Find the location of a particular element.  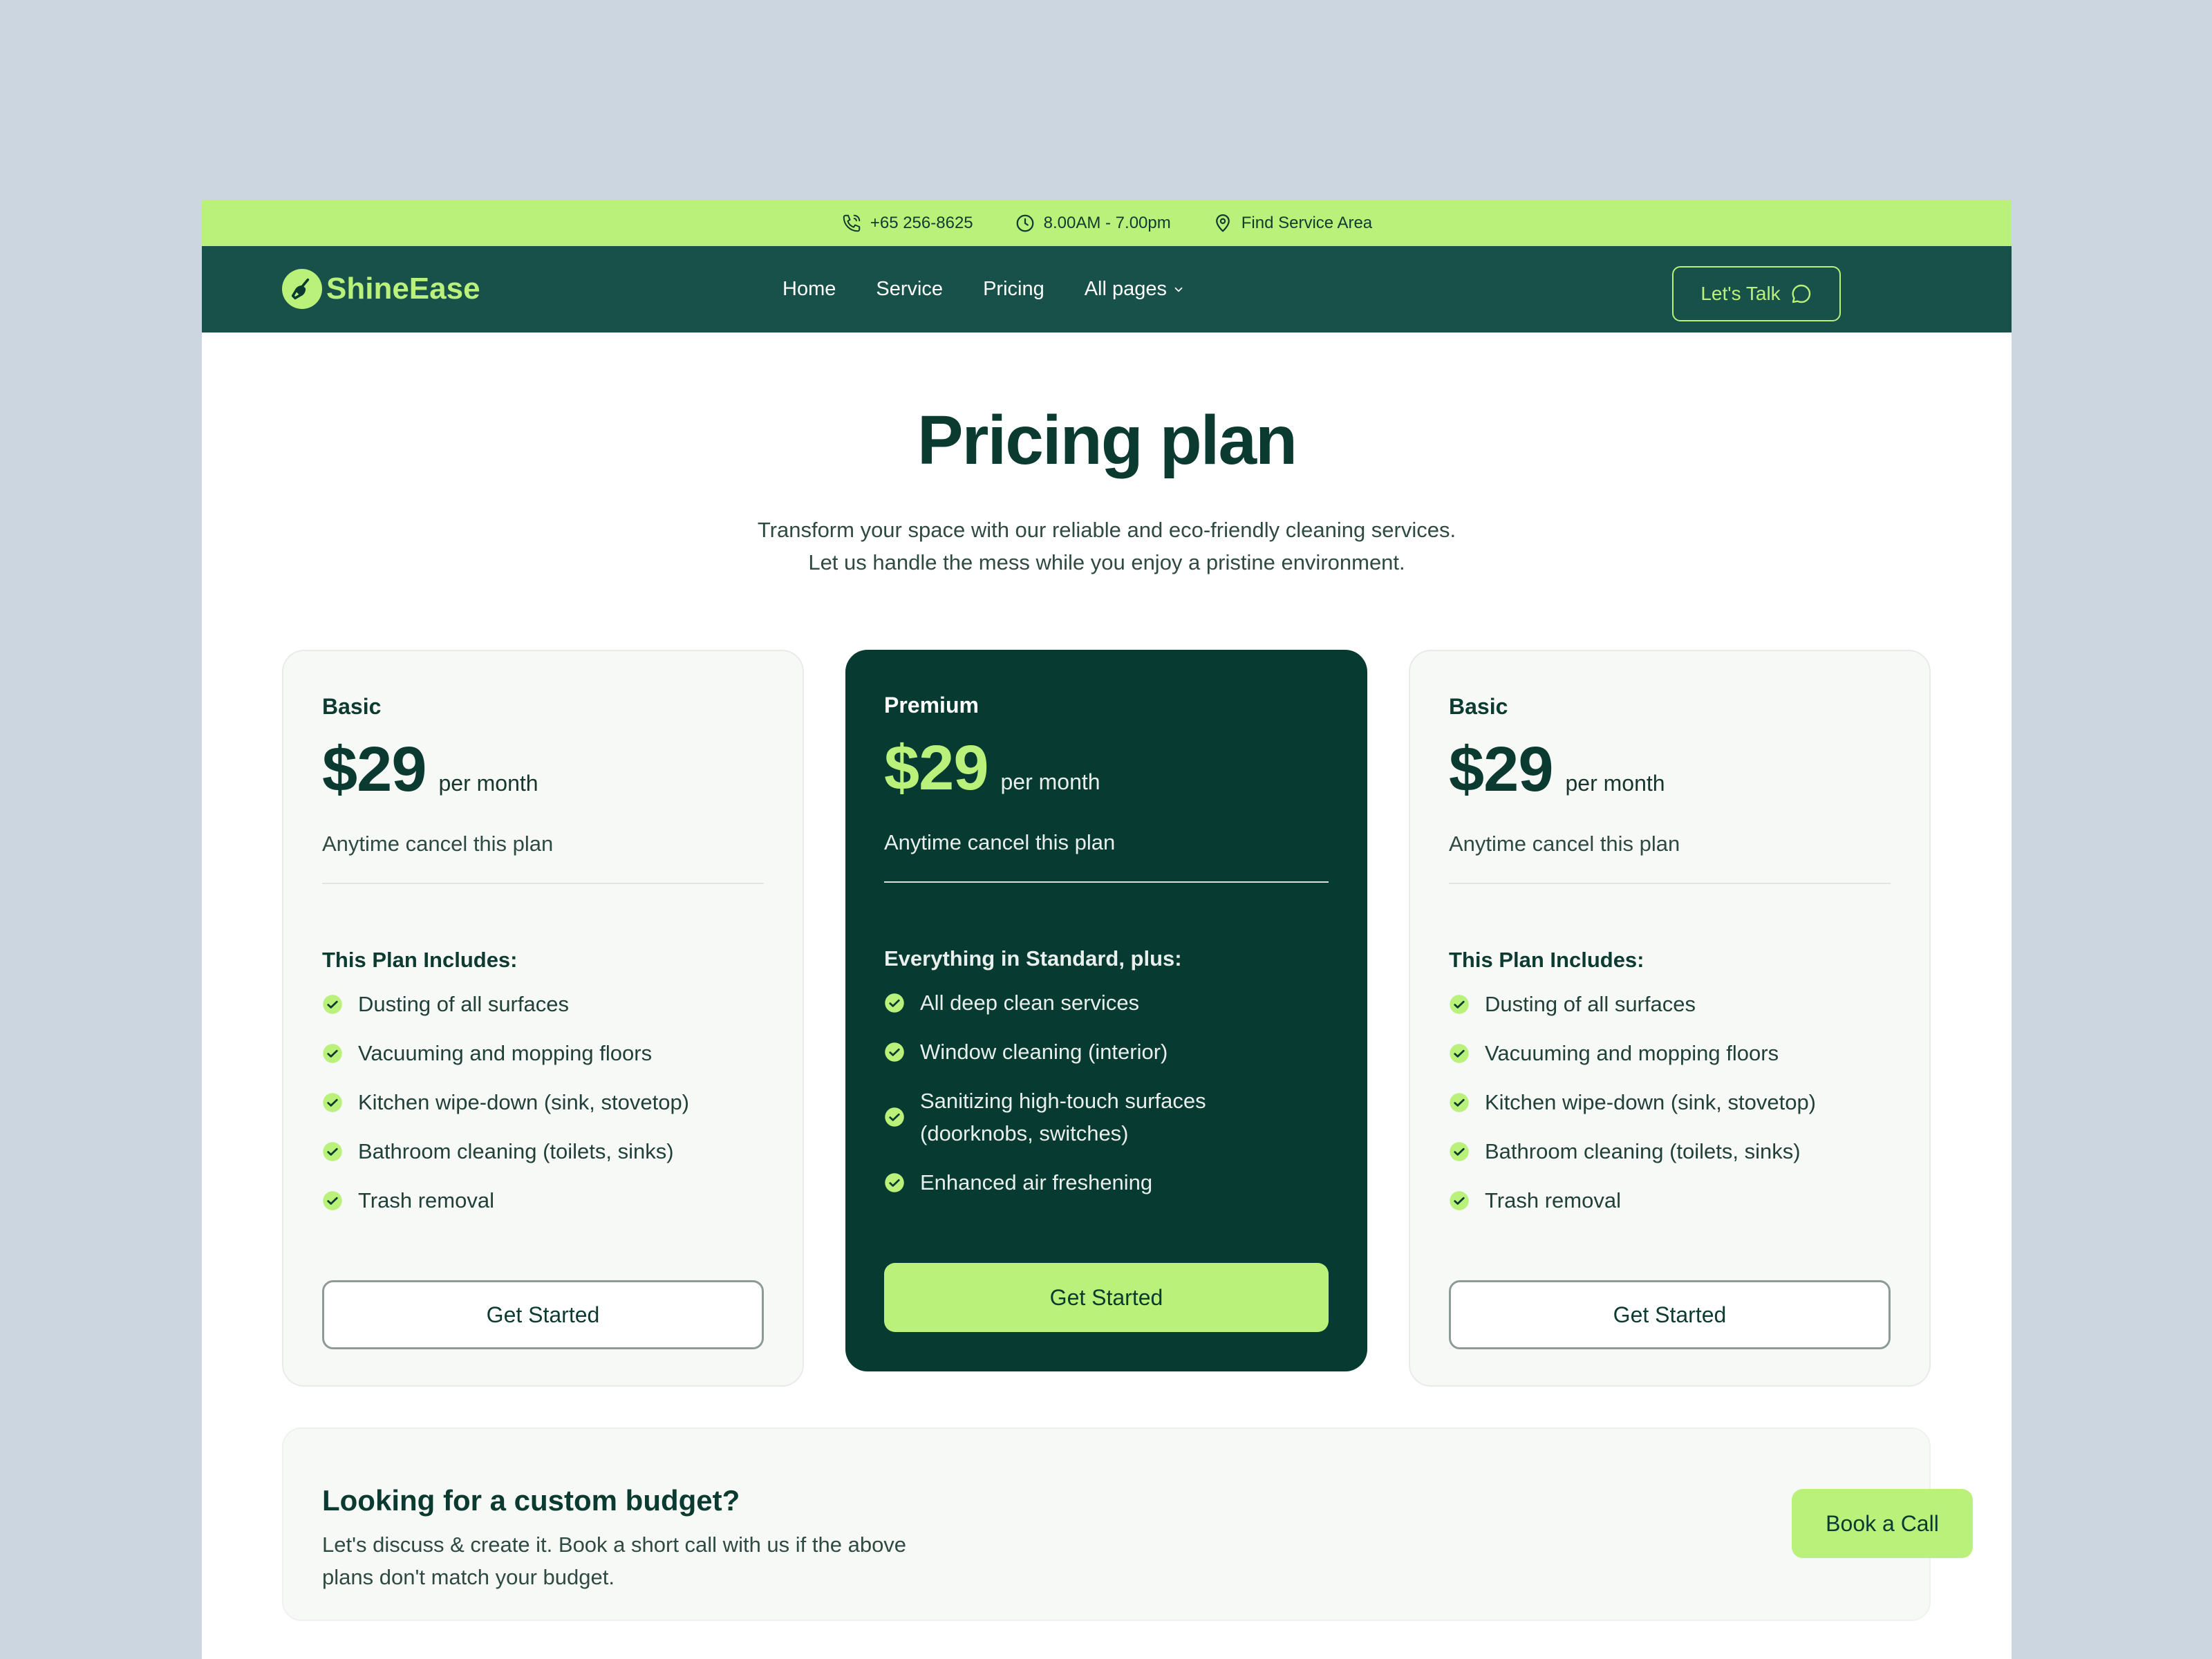

brand-logo: ShineEase is located at coordinates (381, 289).